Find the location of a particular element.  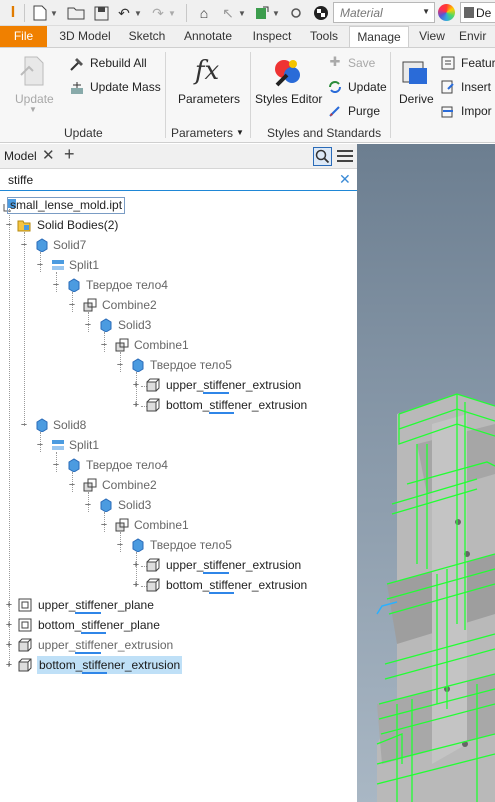

return-icon is located at coordinates (262, 13).